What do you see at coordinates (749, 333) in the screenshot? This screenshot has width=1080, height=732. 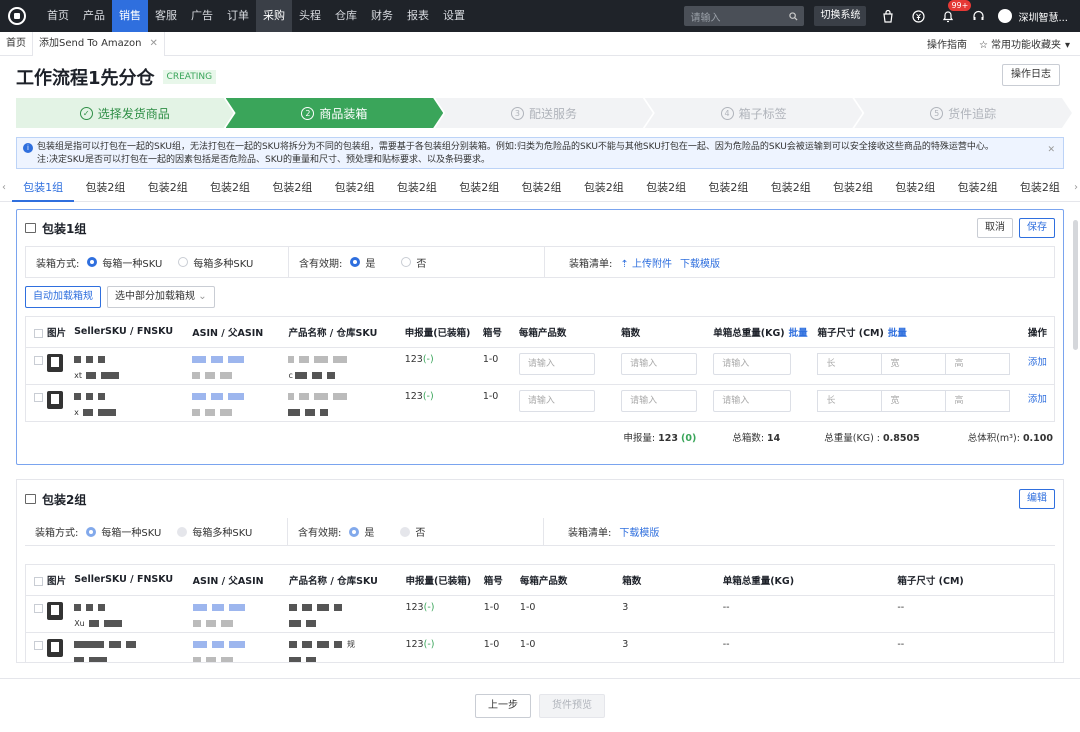 I see `column-header-label: 单箱总重量(KG)` at bounding box center [749, 333].